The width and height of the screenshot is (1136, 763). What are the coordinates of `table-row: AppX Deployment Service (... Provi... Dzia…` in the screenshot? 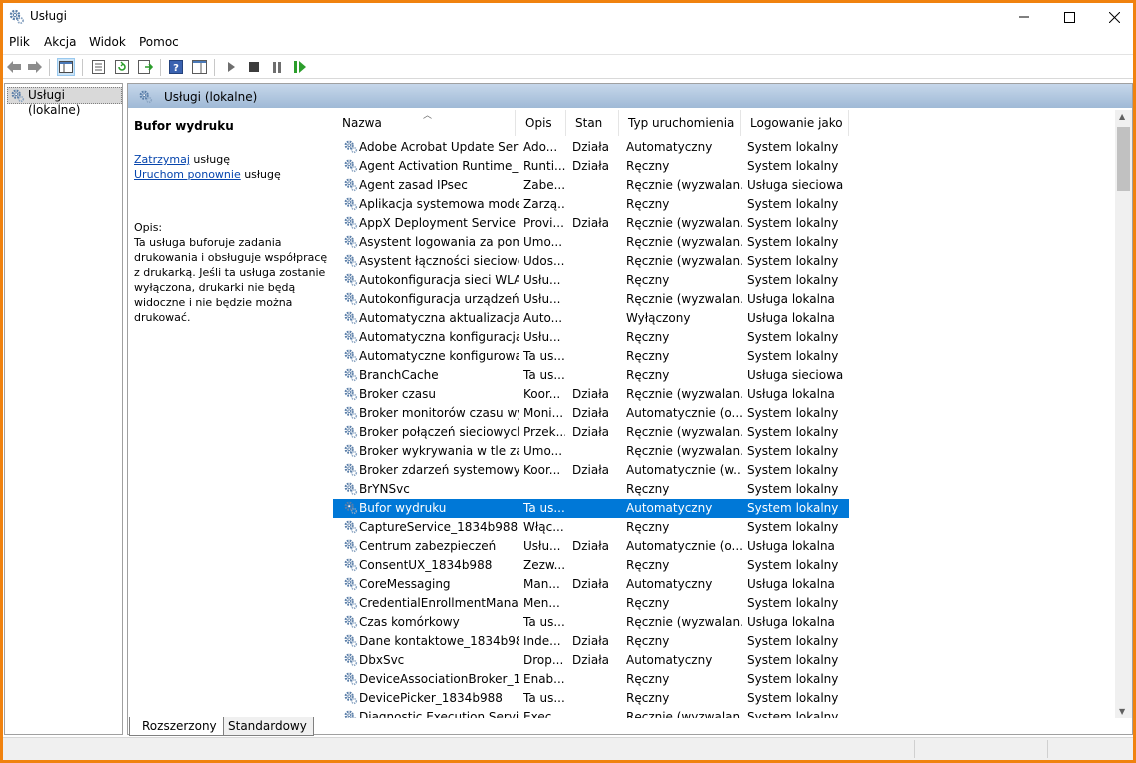 It's located at (732, 223).